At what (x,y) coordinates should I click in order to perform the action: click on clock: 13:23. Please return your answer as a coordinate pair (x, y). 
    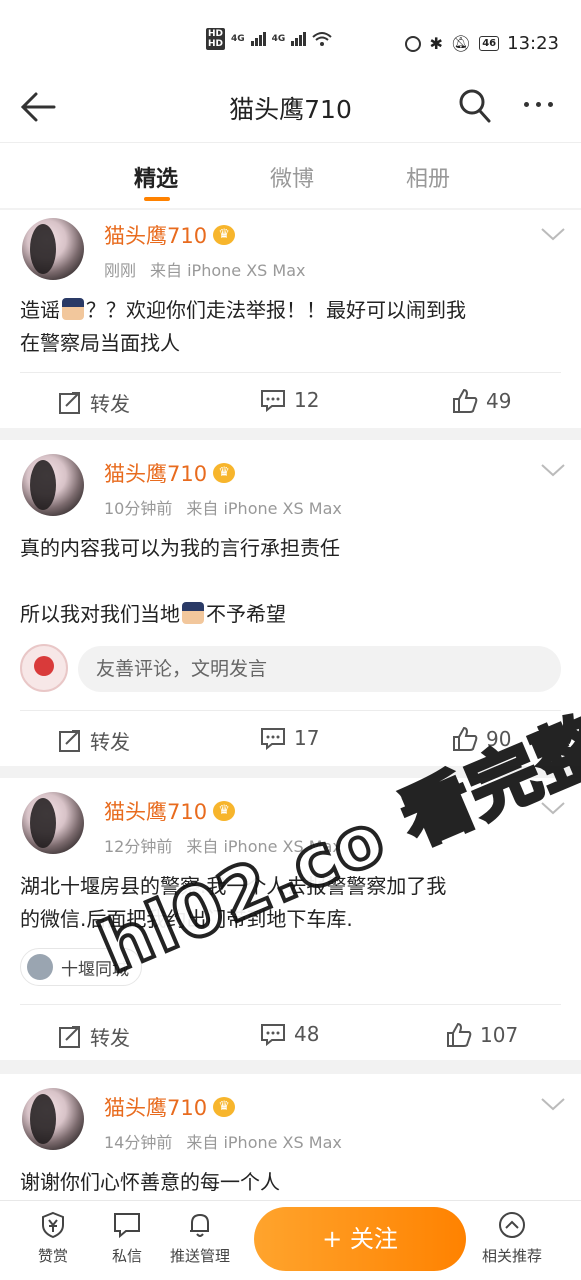
    Looking at the image, I should click on (533, 43).